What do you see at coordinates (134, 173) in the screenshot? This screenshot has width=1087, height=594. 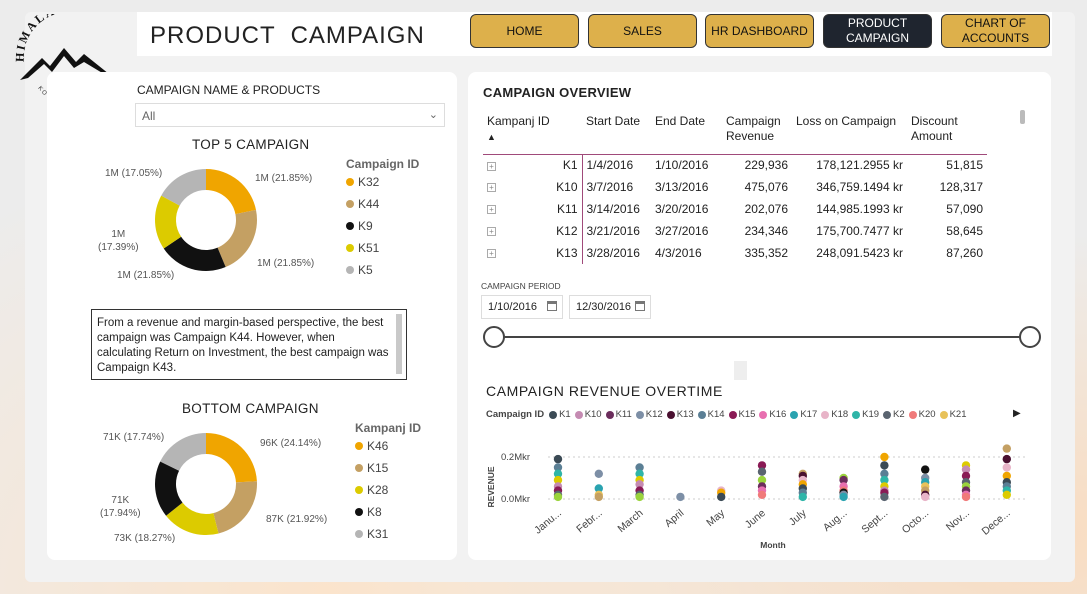 I see `top5-label-4: 1M (17.05%)` at bounding box center [134, 173].